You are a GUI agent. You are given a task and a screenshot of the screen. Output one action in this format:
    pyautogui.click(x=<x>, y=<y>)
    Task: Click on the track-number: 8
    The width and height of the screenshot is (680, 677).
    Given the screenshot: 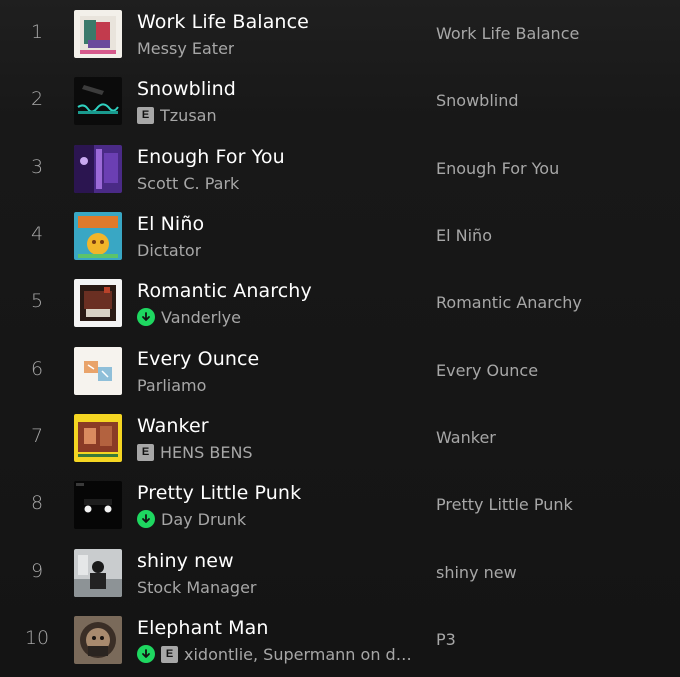 What is the action you would take?
    pyautogui.click(x=37, y=503)
    